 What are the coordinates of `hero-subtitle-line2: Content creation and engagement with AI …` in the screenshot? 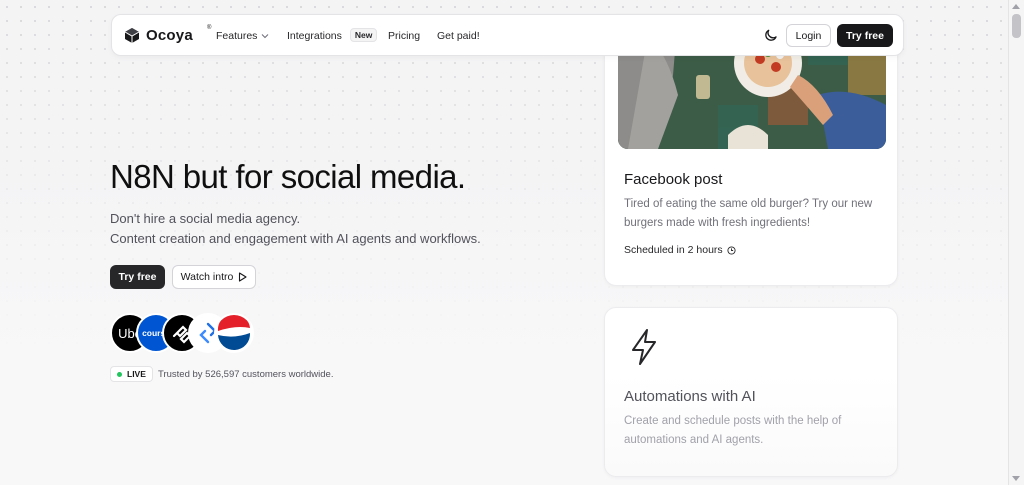 It's located at (295, 238).